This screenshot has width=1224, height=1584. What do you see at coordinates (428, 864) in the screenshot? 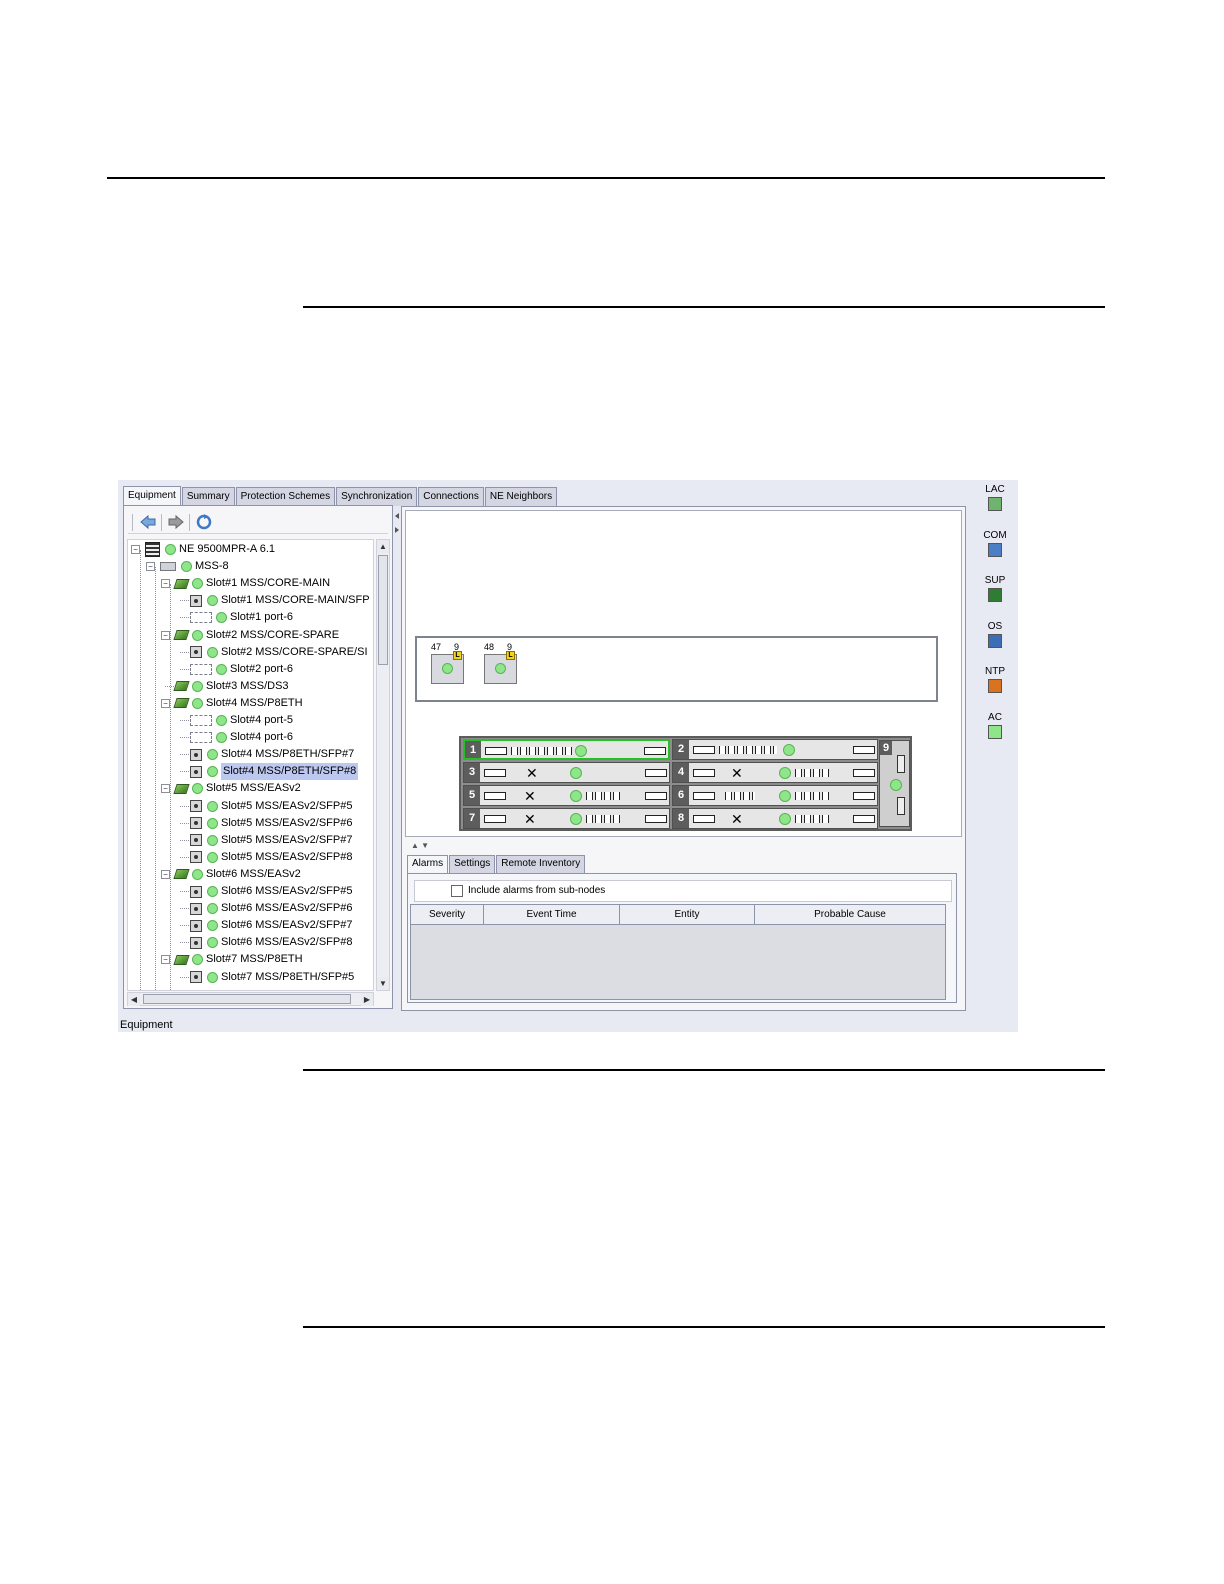
I see `tab-alarms: Alarms` at bounding box center [428, 864].